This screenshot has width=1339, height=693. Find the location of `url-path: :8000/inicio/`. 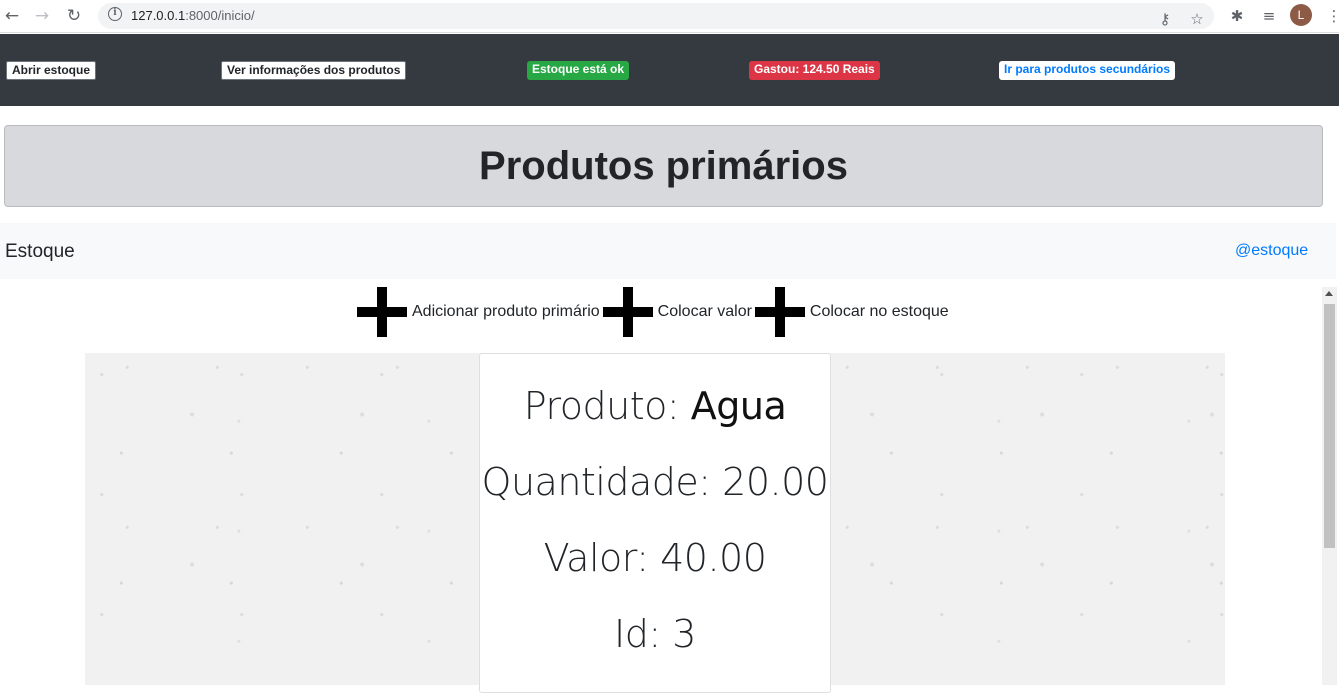

url-path: :8000/inicio/ is located at coordinates (220, 15).